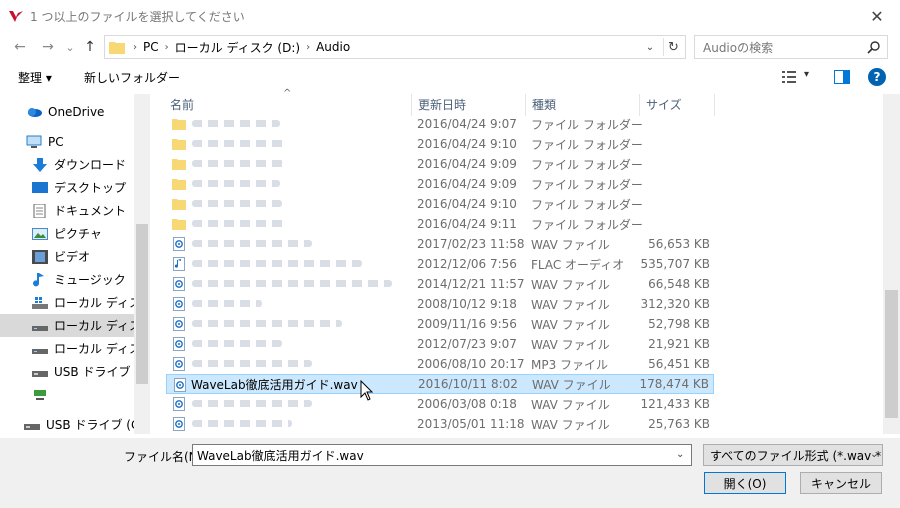 The height and width of the screenshot is (508, 900). Describe the element at coordinates (440, 284) in the screenshot. I see `file-row: 2014/12/21 11:57 WAV ファイル 66,548 KB` at that location.